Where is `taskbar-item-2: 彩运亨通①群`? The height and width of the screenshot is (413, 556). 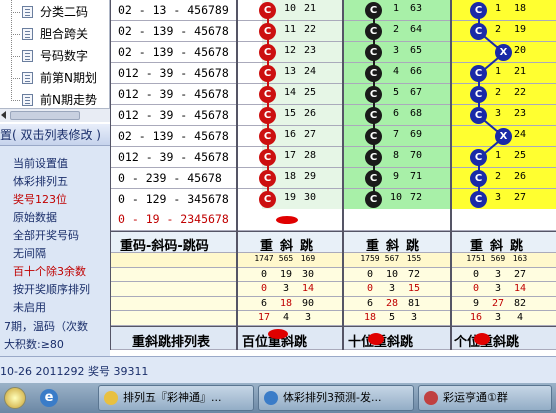 taskbar-item-2: 彩运亨通①群 is located at coordinates (485, 398).